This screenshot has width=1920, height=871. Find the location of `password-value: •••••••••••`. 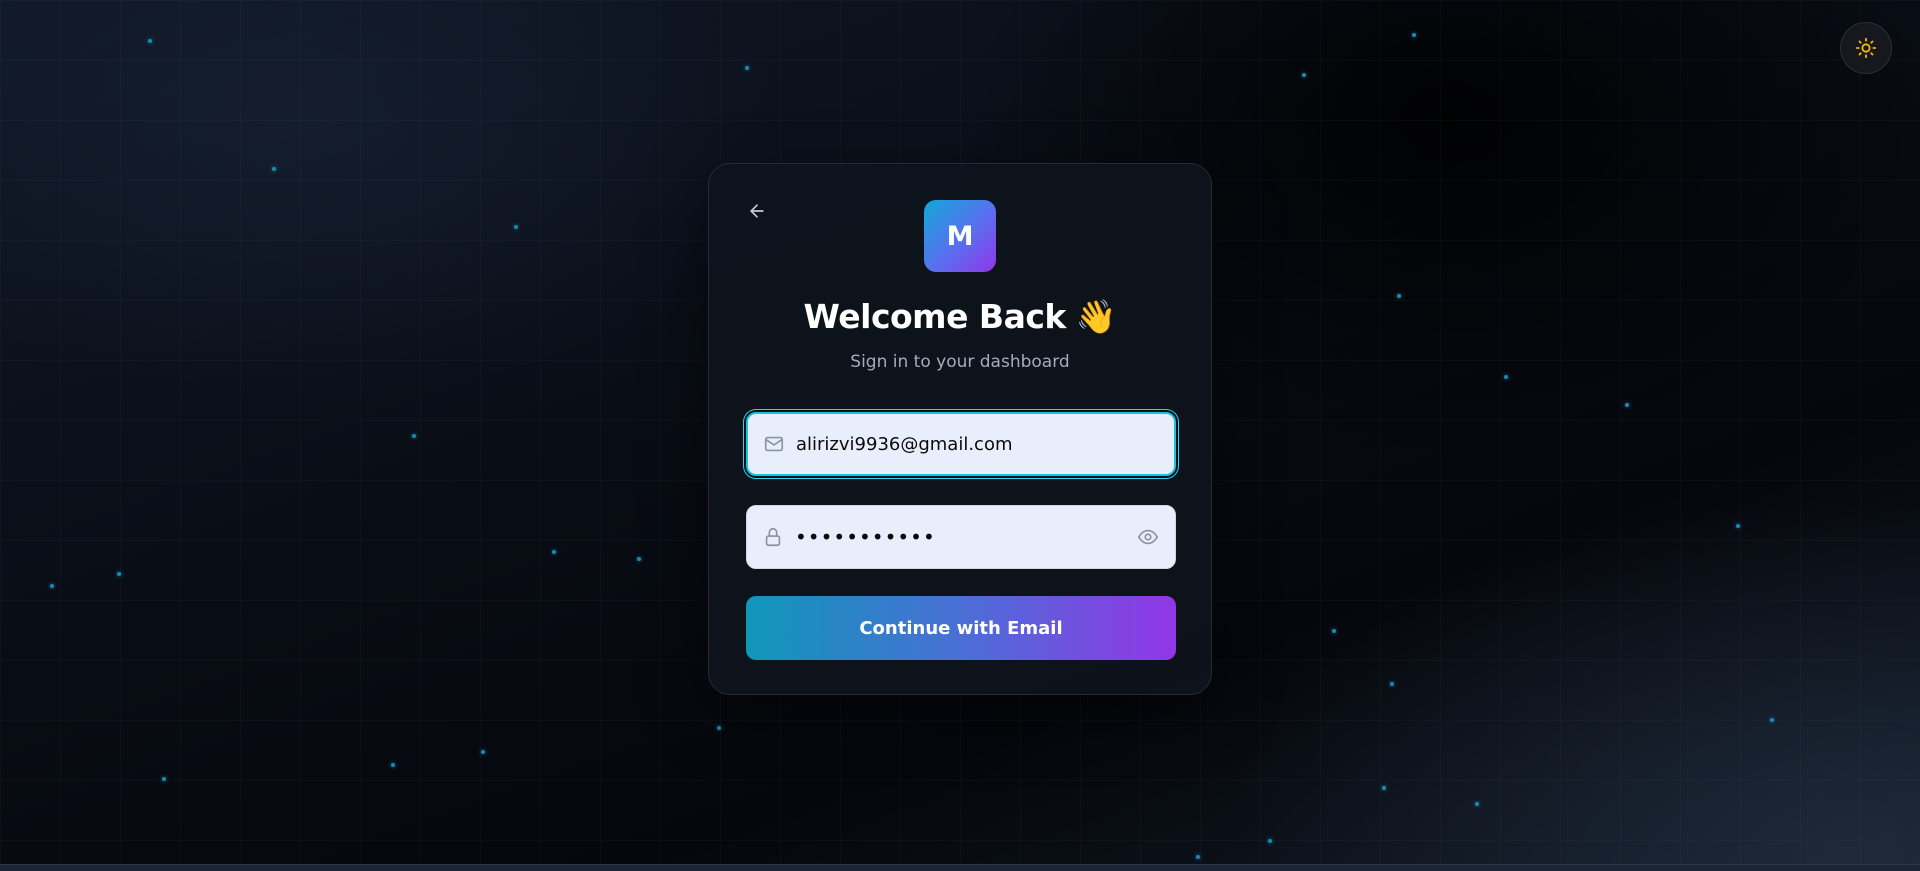

password-value: ••••••••••• is located at coordinates (965, 537).